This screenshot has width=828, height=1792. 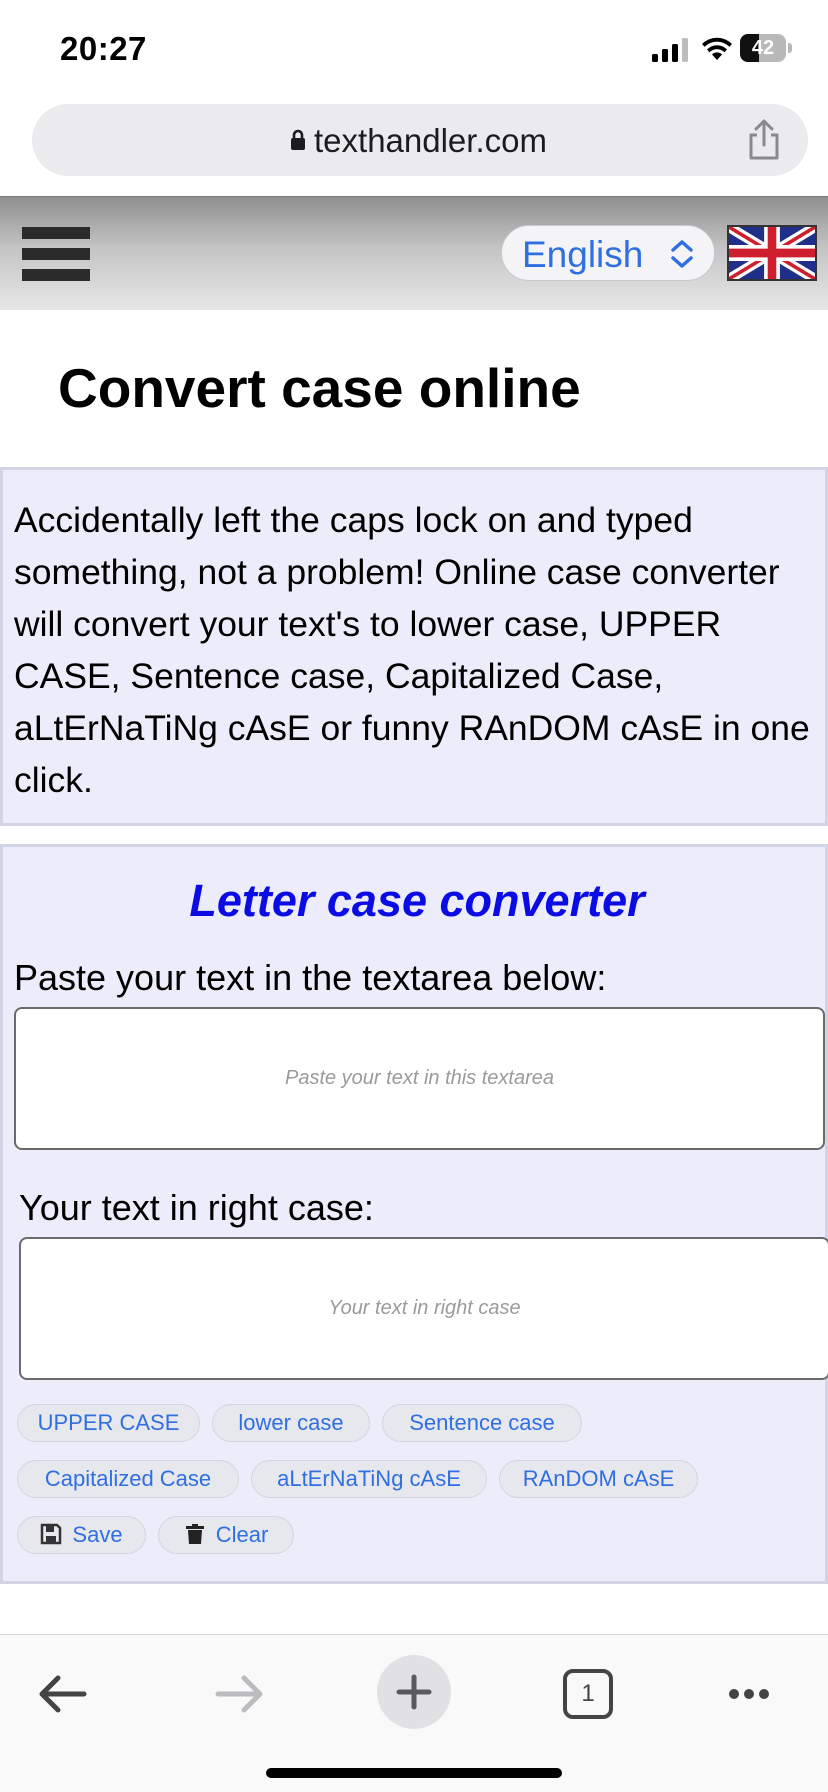 I want to click on capitalized-case-label: Capitalized Case, so click(x=128, y=1478).